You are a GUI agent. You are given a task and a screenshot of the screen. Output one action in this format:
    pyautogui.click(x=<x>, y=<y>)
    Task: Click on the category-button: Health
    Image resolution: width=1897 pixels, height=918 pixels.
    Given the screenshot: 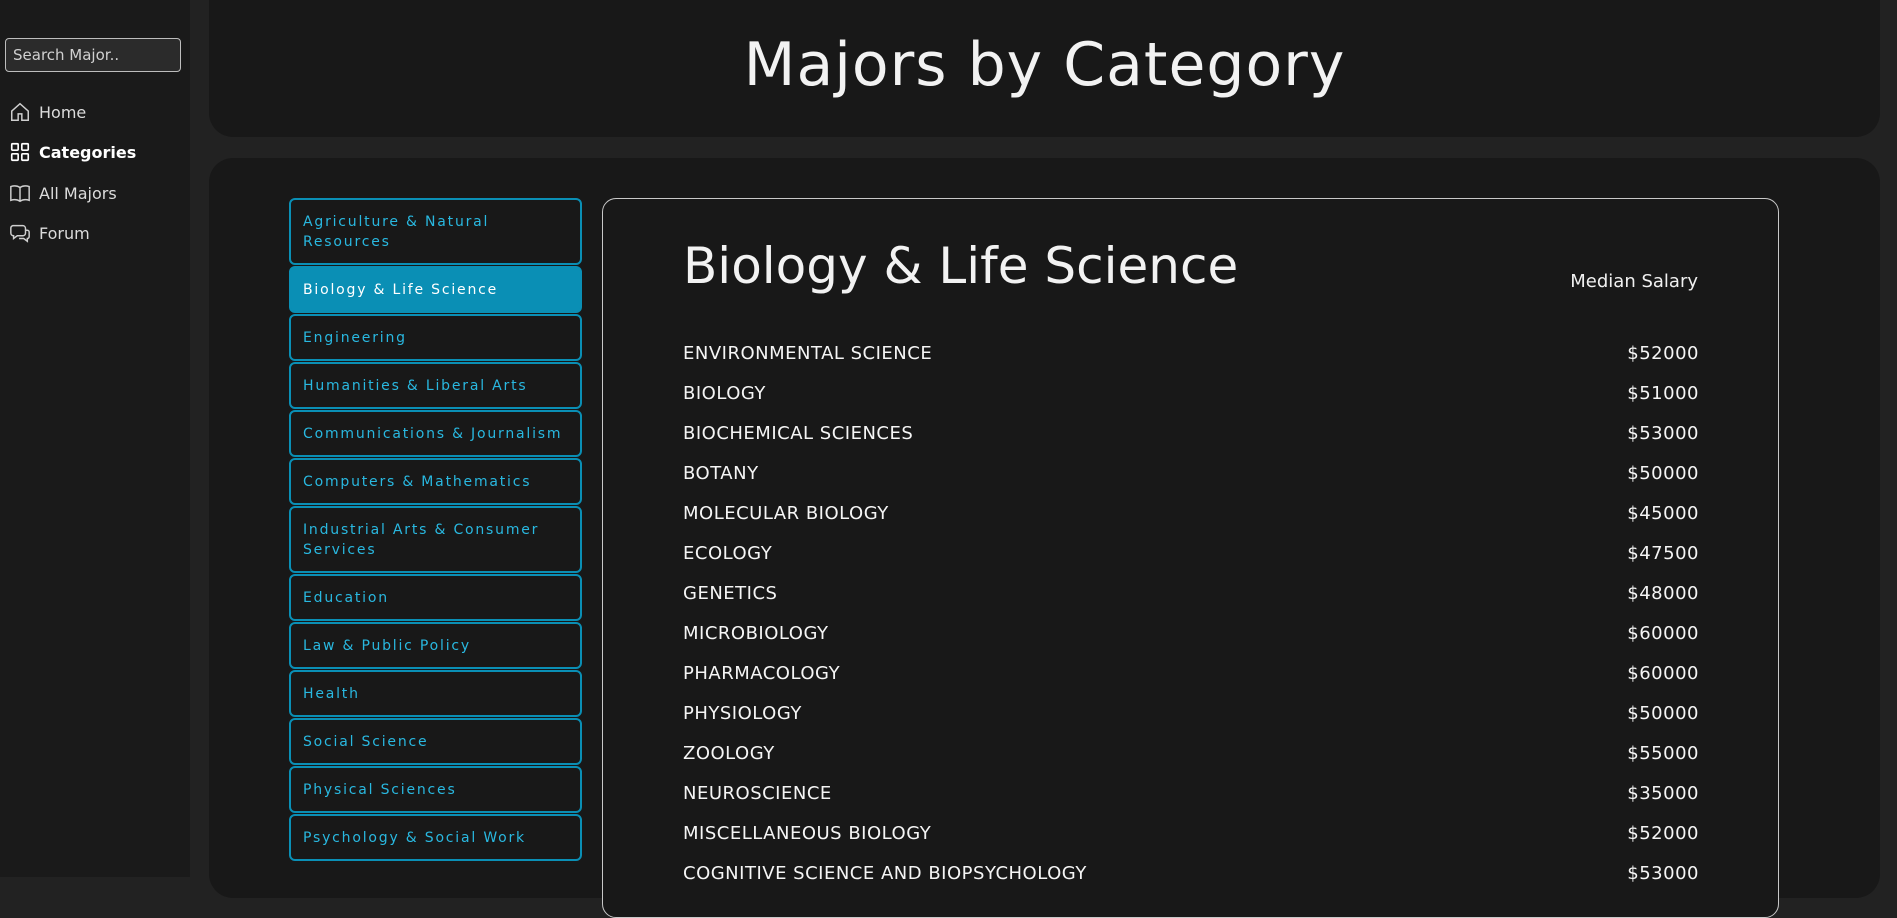 What is the action you would take?
    pyautogui.click(x=435, y=693)
    